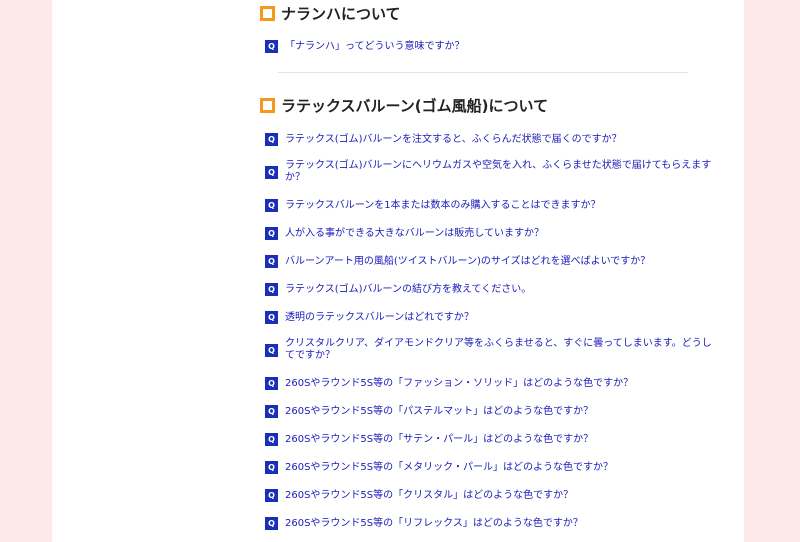 This screenshot has height=542, width=800. Describe the element at coordinates (483, 72) in the screenshot. I see `section-divider` at that location.